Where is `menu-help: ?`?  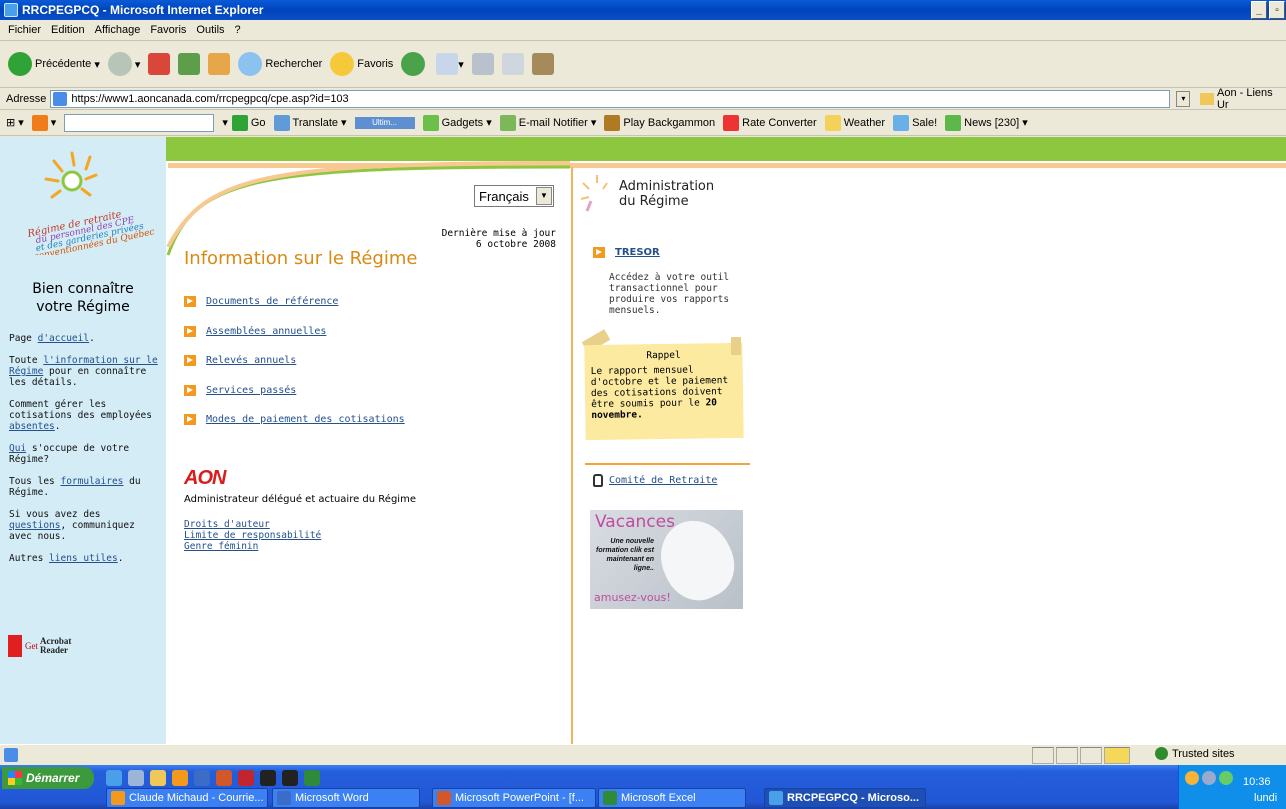 menu-help: ? is located at coordinates (238, 30).